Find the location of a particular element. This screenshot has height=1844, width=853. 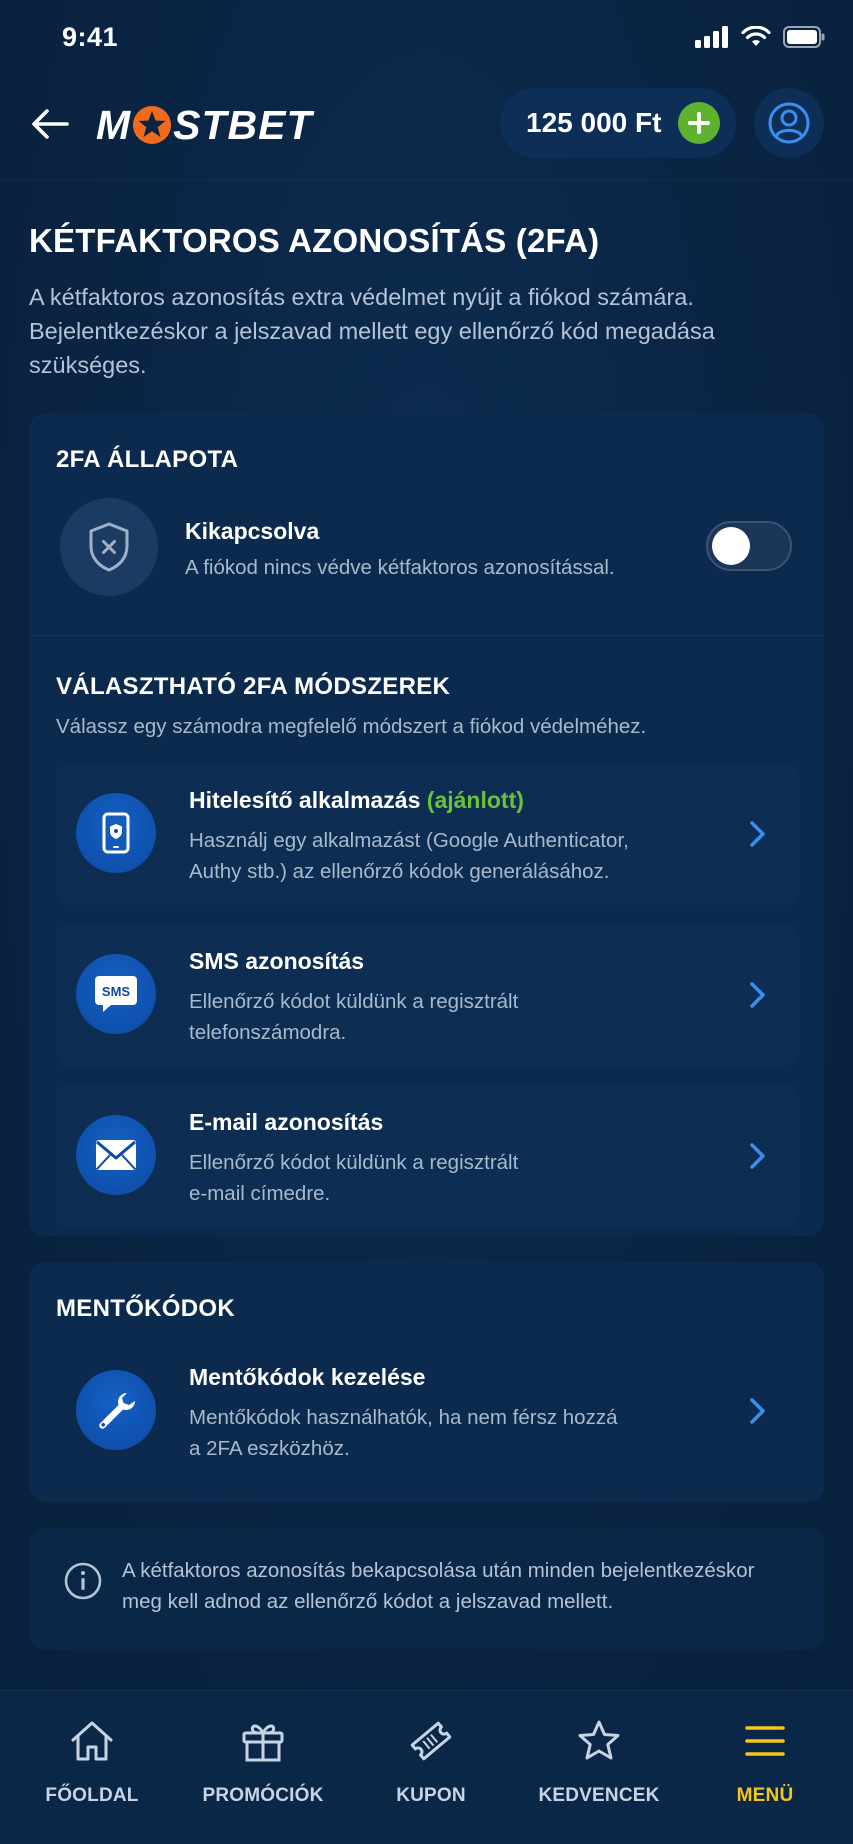

method-title: E-mail azonosítás is located at coordinates (286, 1122).